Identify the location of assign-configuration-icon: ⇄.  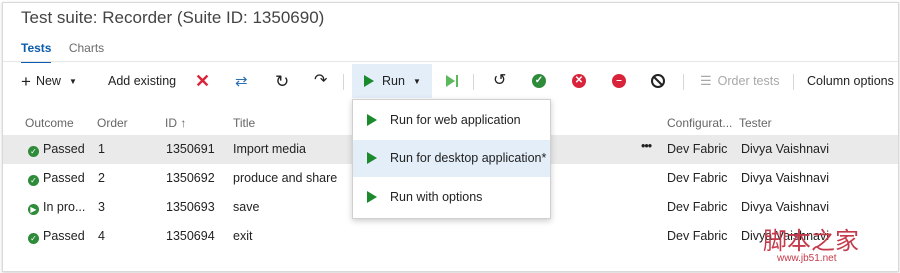
(241, 81).